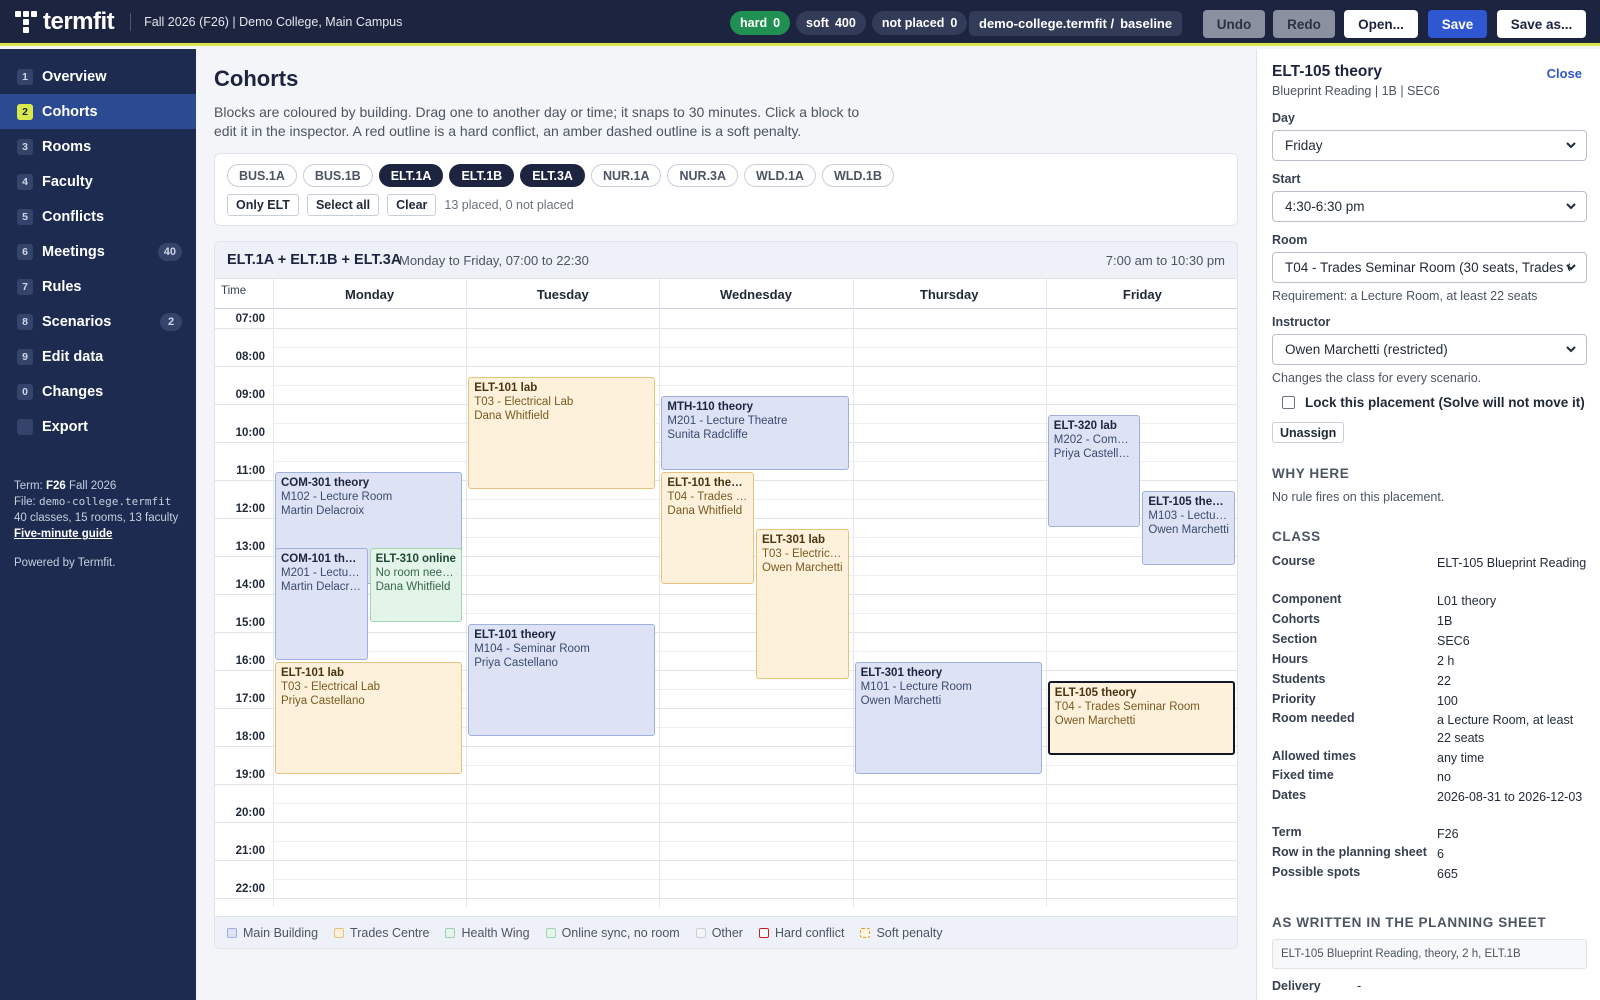 The width and height of the screenshot is (1600, 1000). What do you see at coordinates (412, 205) in the screenshot?
I see `clear-button: Clear` at bounding box center [412, 205].